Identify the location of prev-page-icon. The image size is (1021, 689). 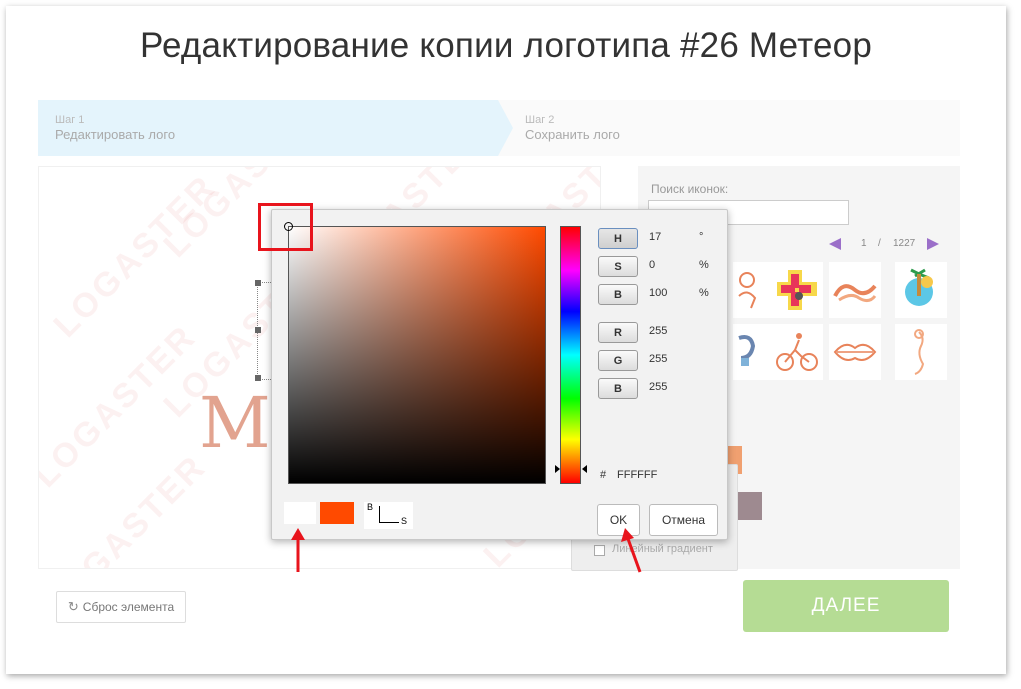
(835, 244).